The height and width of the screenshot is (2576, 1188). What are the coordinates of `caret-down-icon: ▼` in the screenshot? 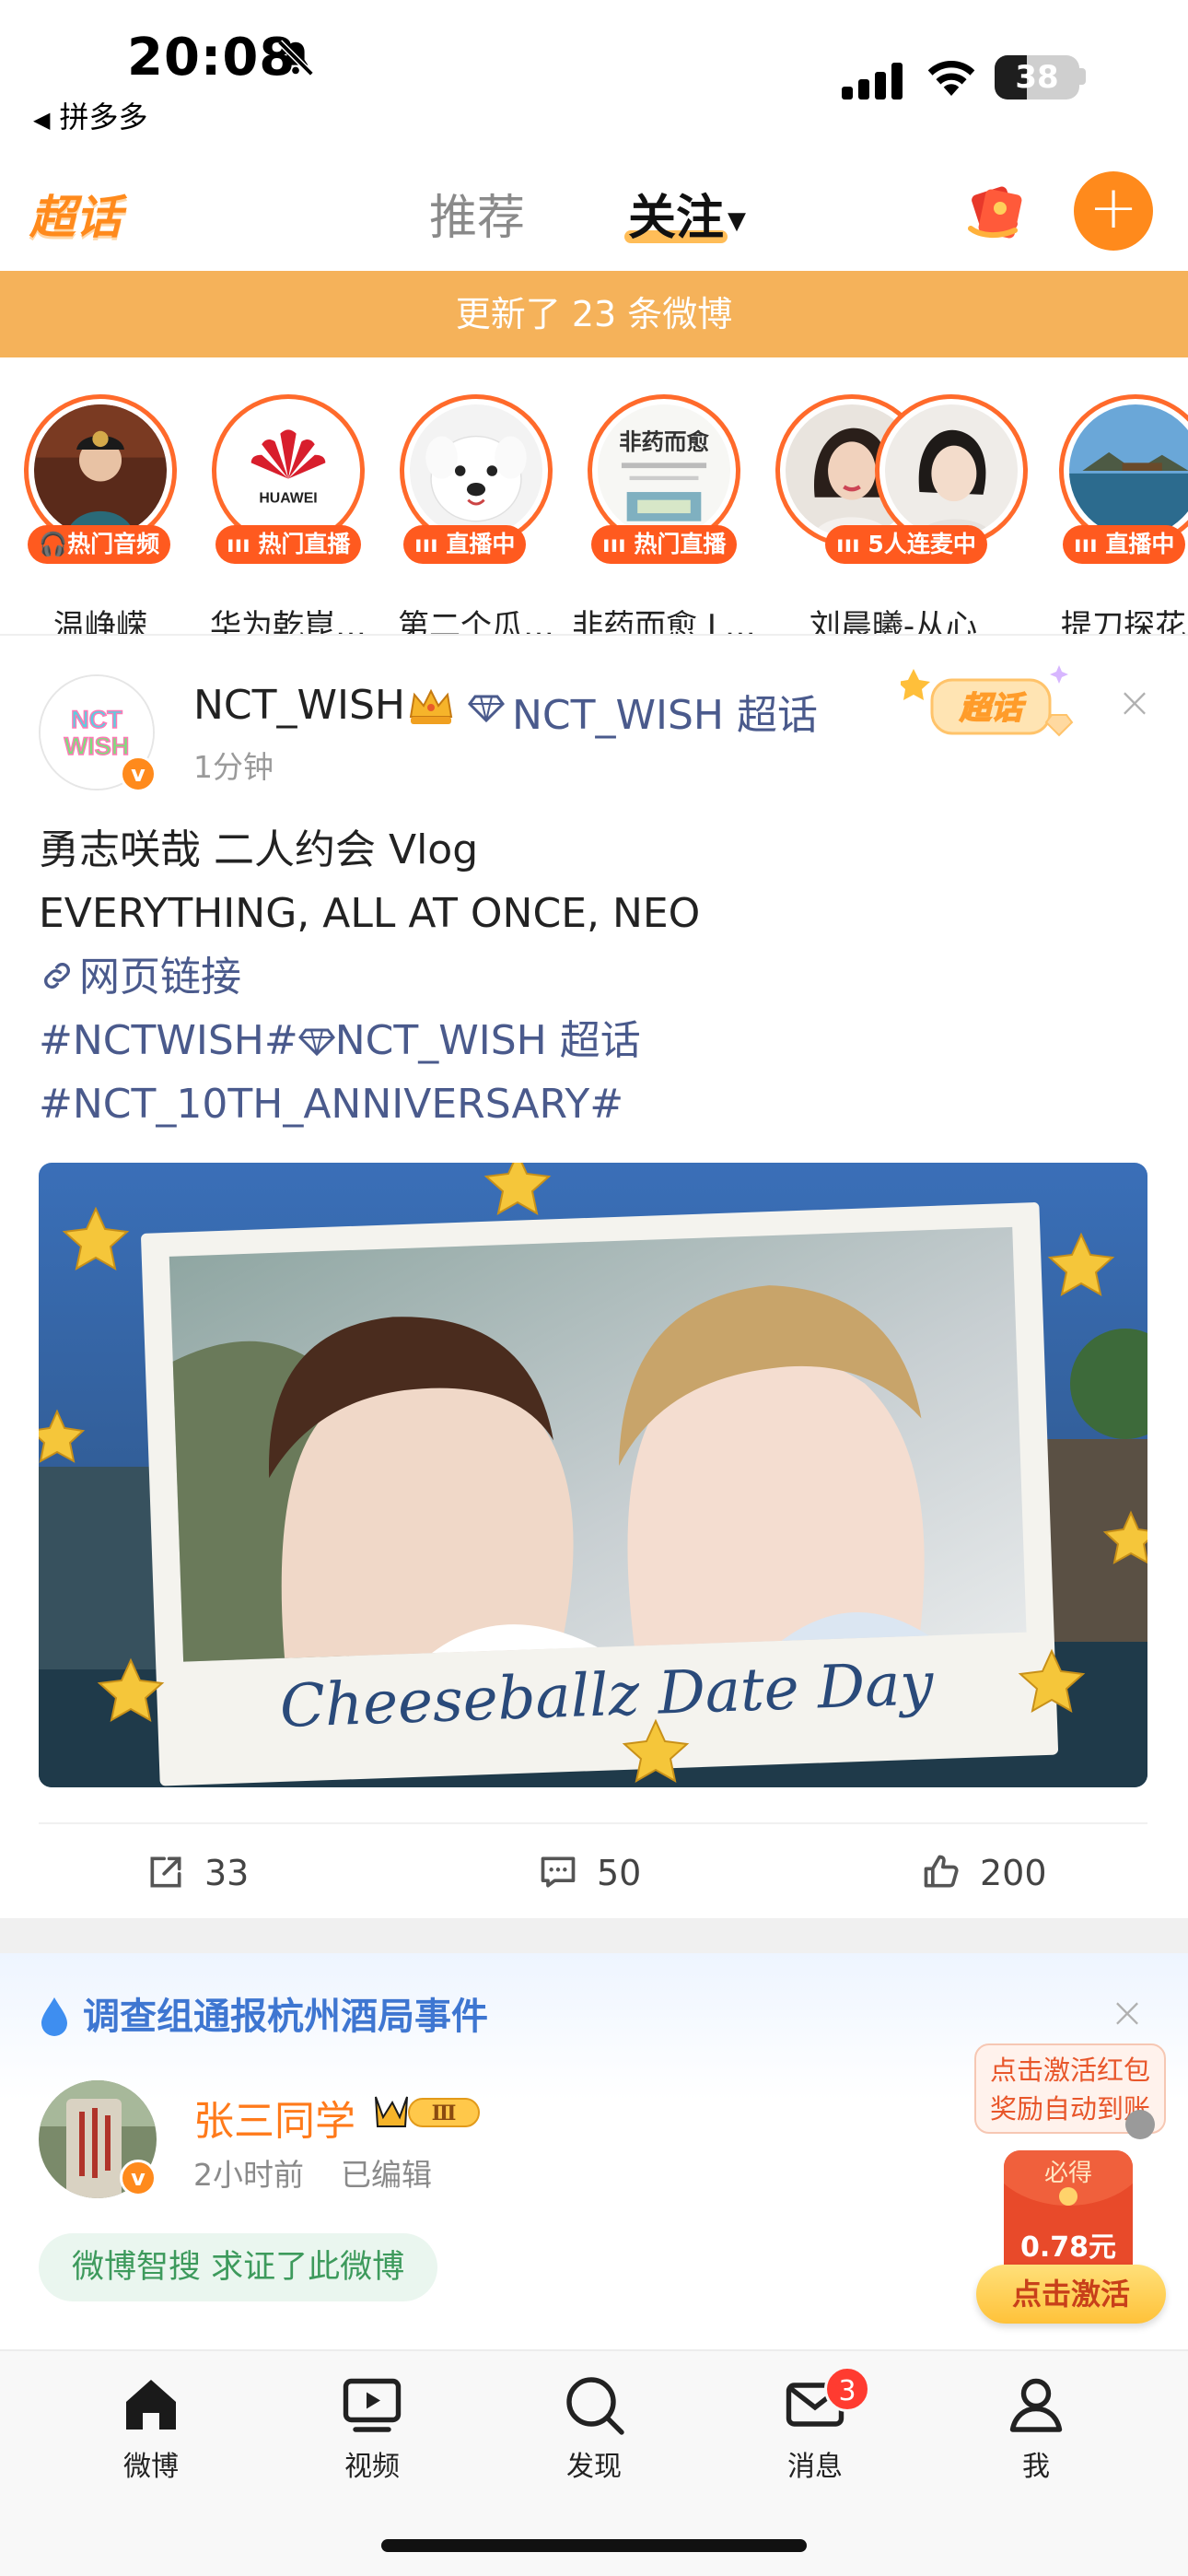 It's located at (737, 221).